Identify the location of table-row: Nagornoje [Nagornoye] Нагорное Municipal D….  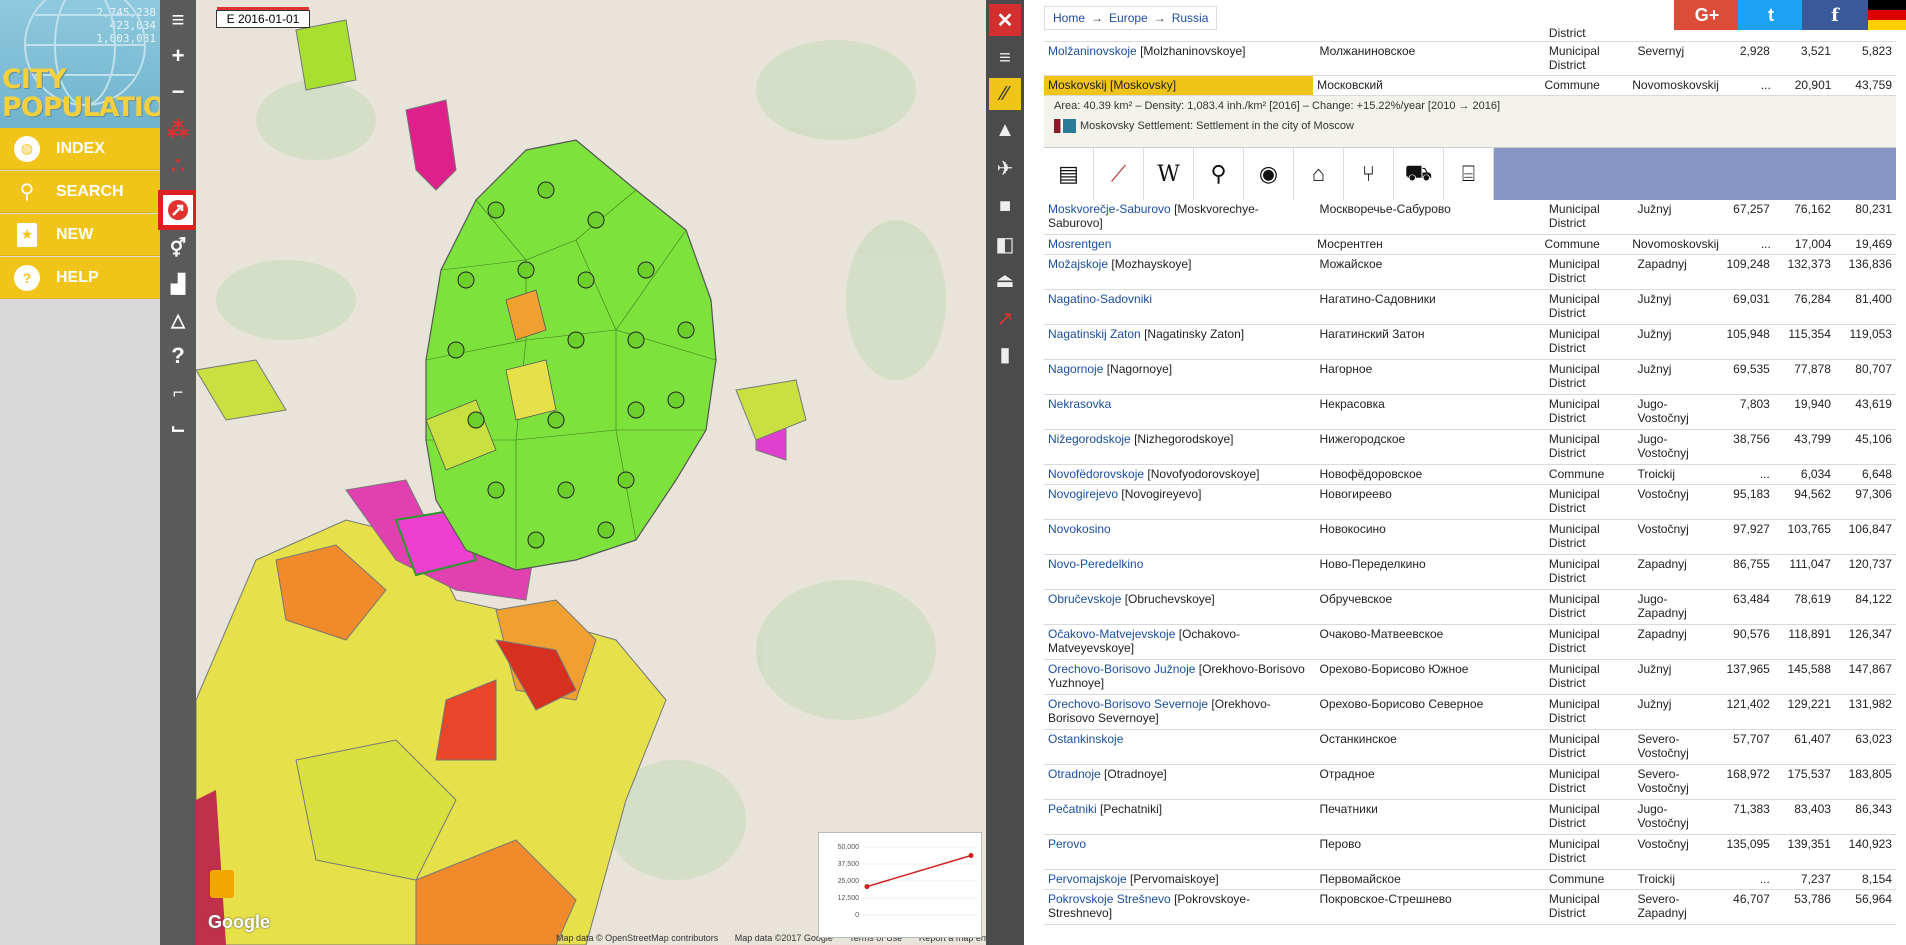
(1470, 377).